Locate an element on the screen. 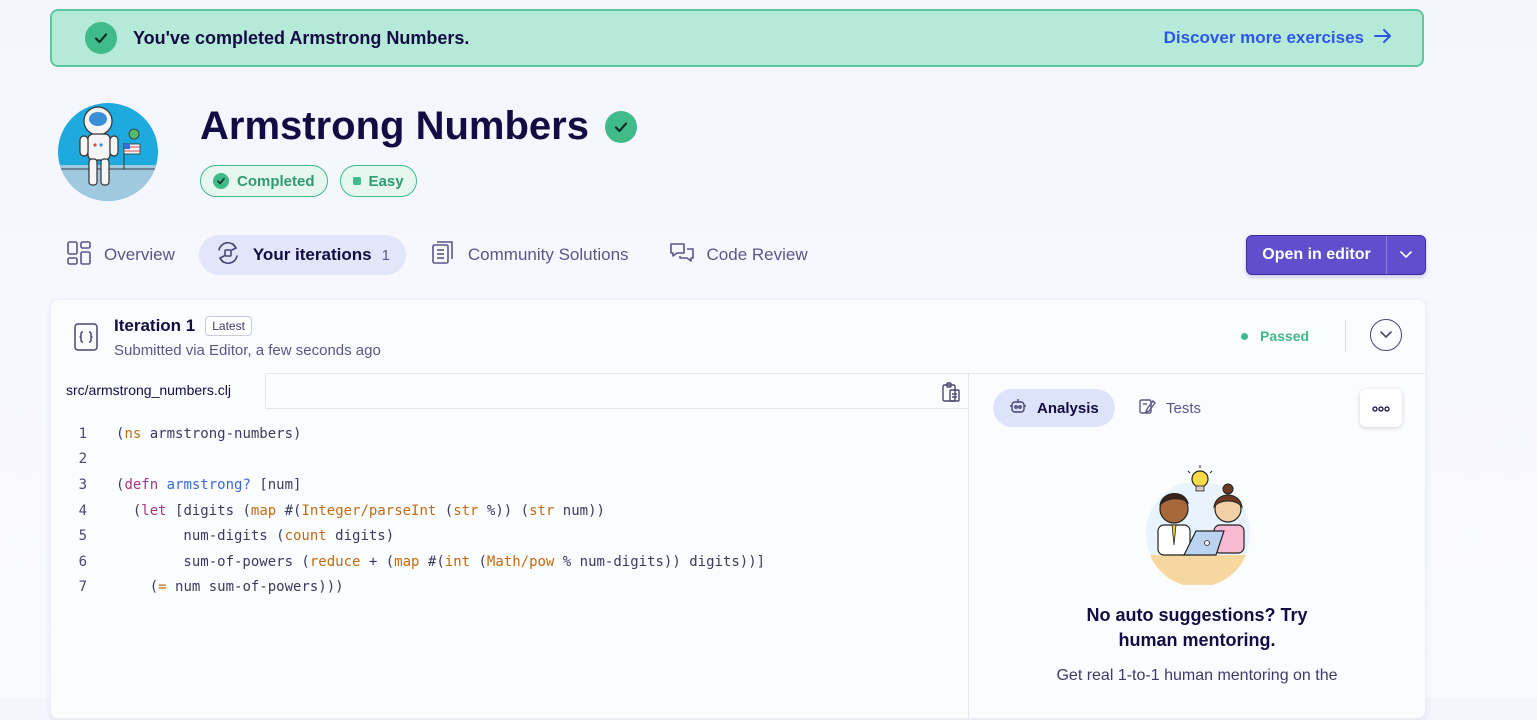 This screenshot has width=1537, height=720. latest-badge: Latest is located at coordinates (228, 326).